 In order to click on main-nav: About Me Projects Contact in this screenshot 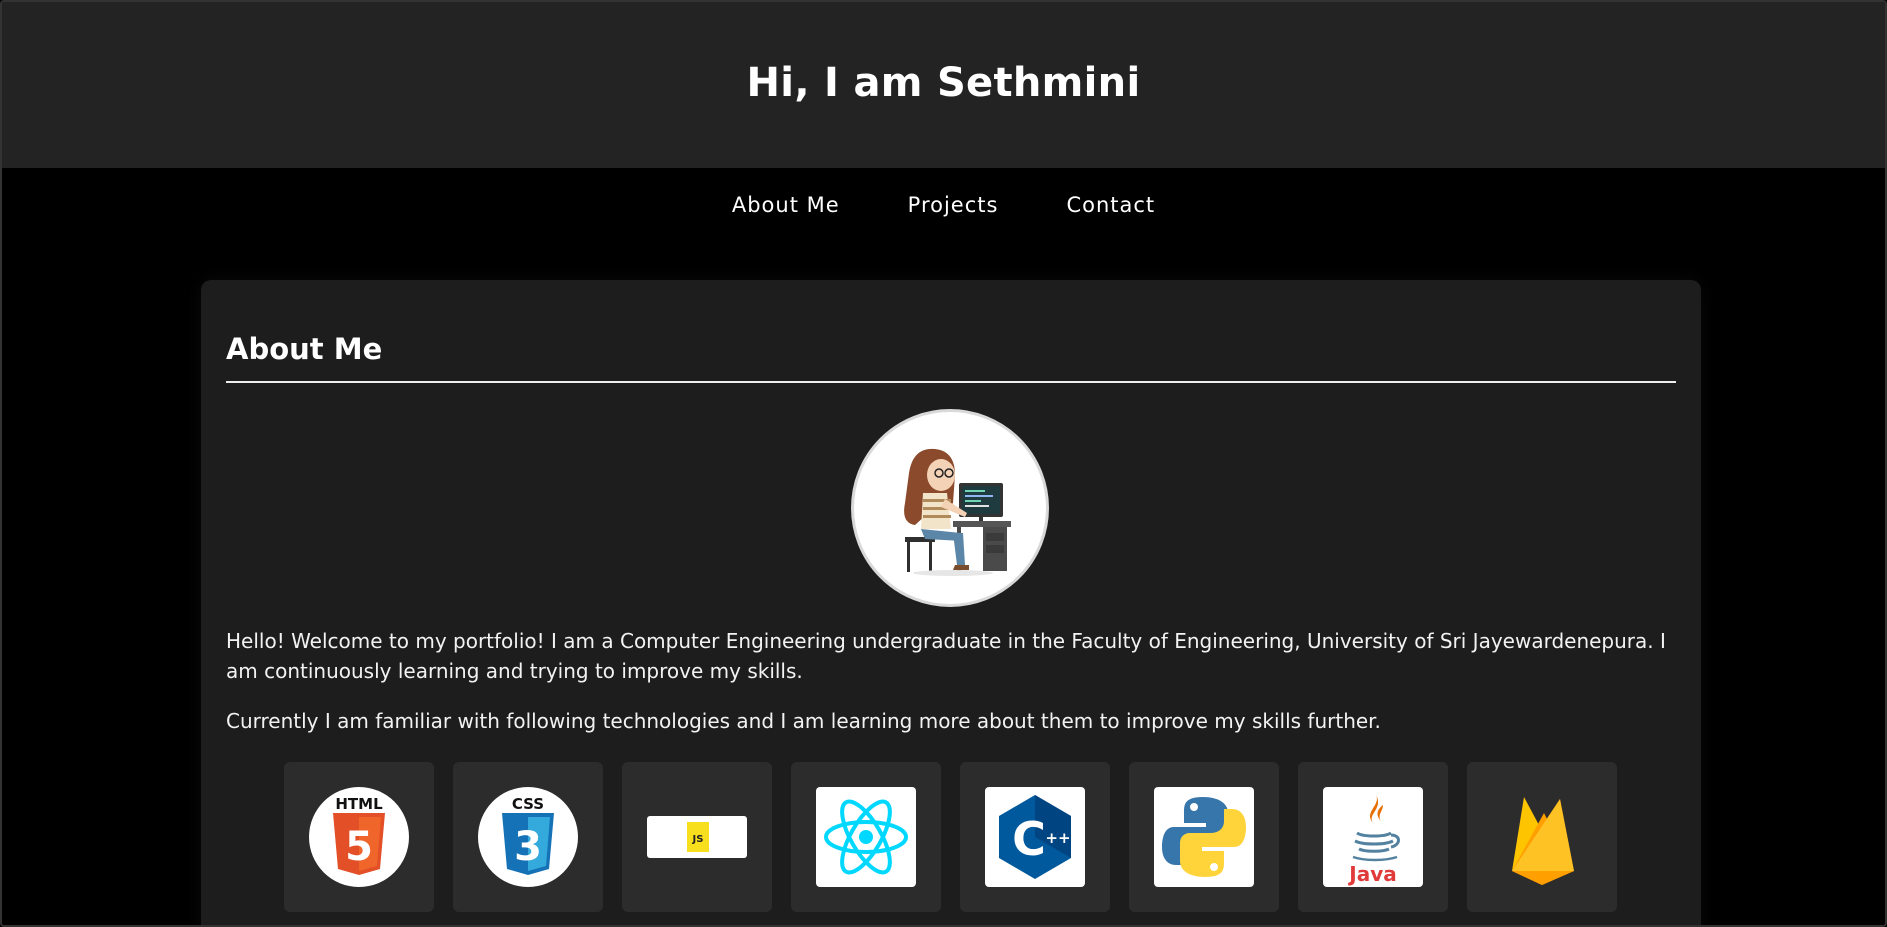, I will do `click(943, 205)`.